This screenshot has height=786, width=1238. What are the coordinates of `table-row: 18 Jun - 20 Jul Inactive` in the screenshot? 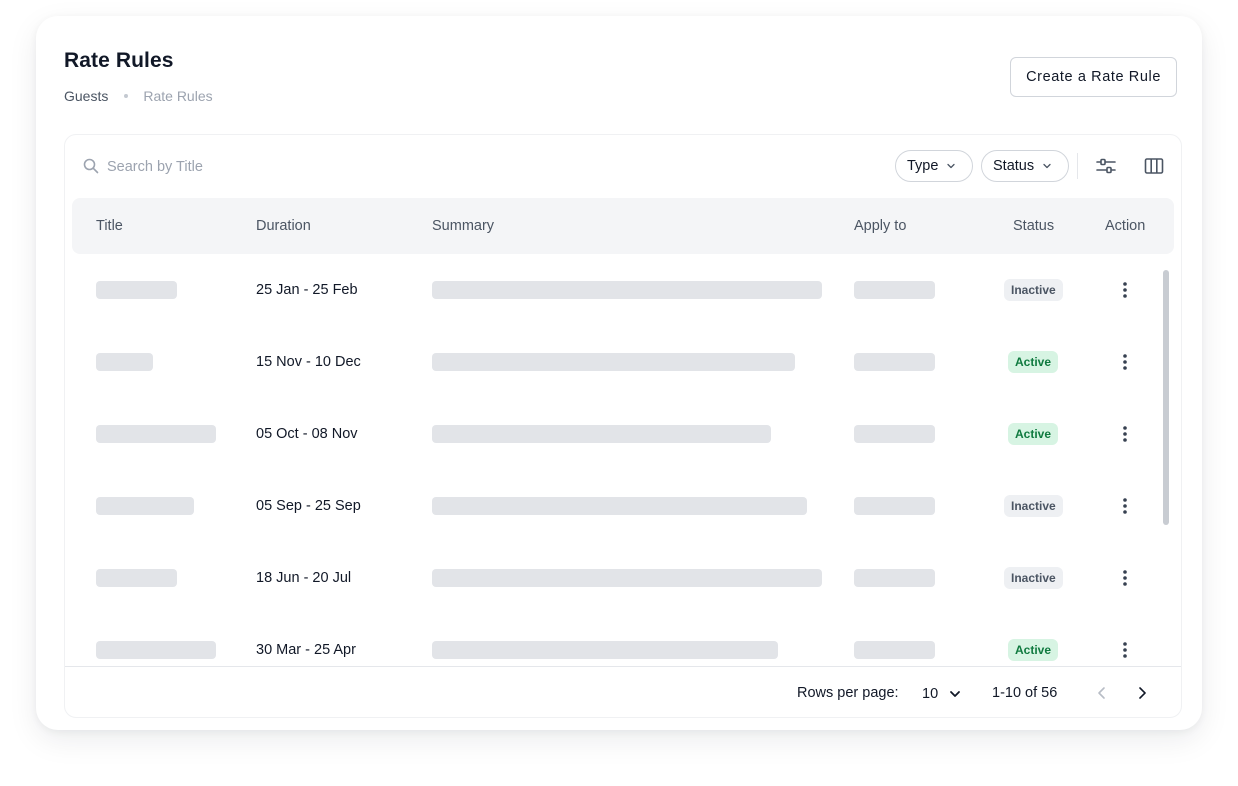 It's located at (623, 578).